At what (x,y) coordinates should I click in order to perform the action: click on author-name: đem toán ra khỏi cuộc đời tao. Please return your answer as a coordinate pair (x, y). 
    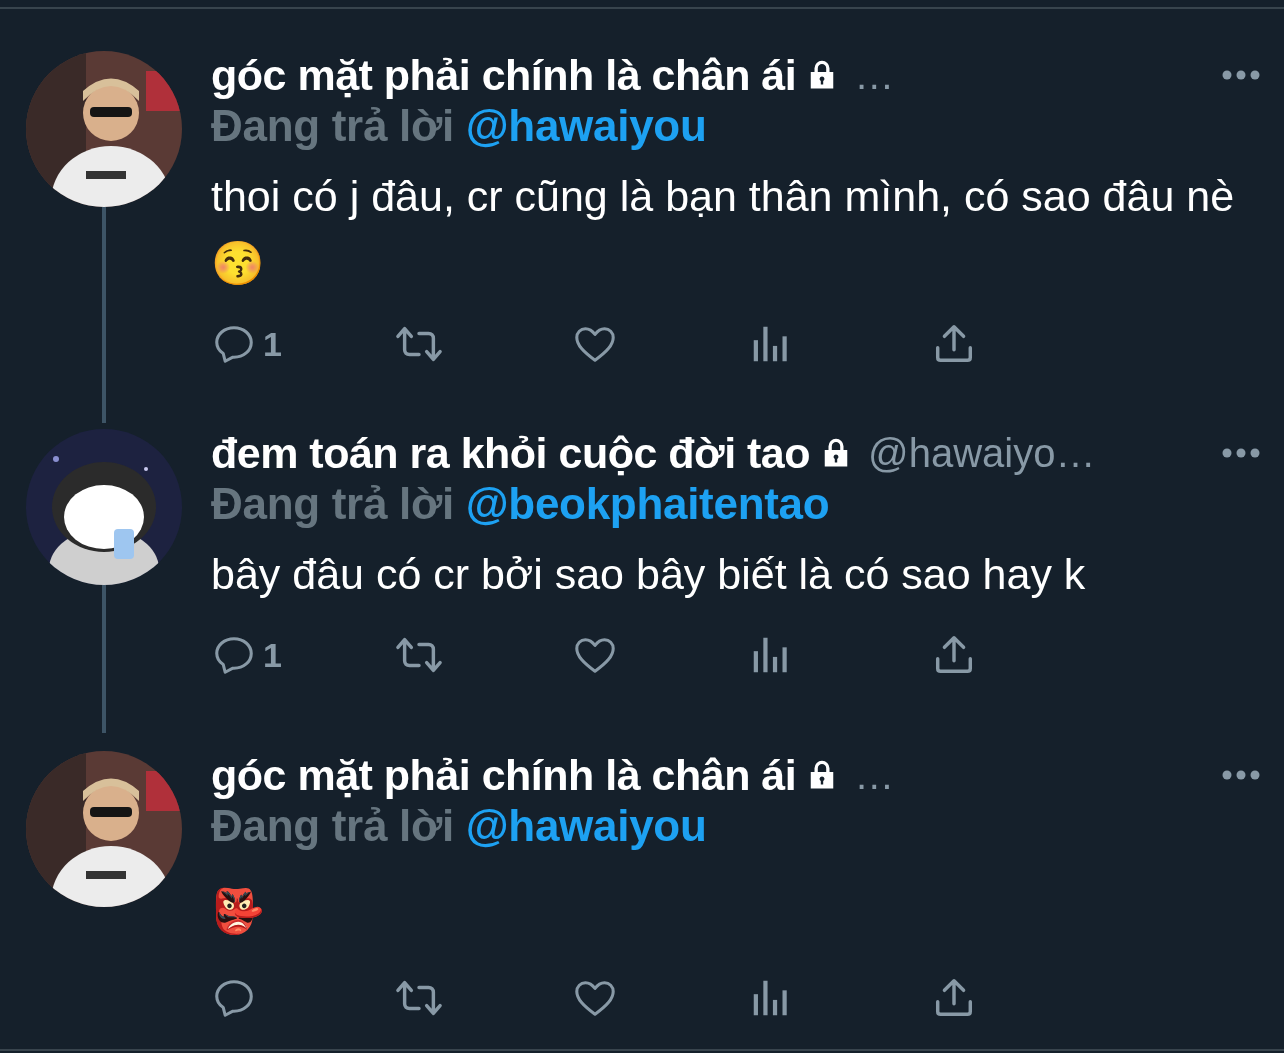
    Looking at the image, I should click on (511, 453).